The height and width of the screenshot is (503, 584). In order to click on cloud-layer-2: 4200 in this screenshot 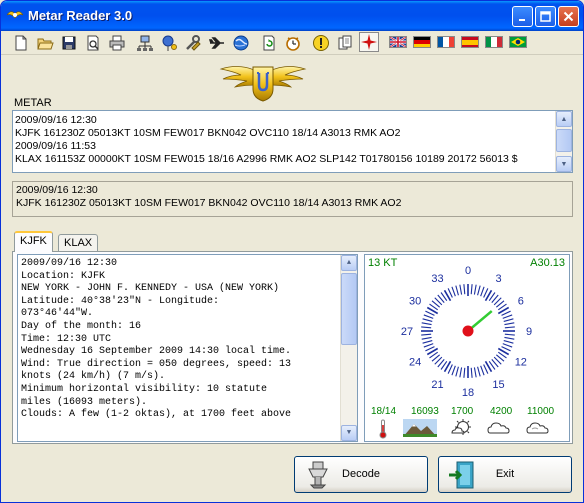, I will do `click(501, 411)`.